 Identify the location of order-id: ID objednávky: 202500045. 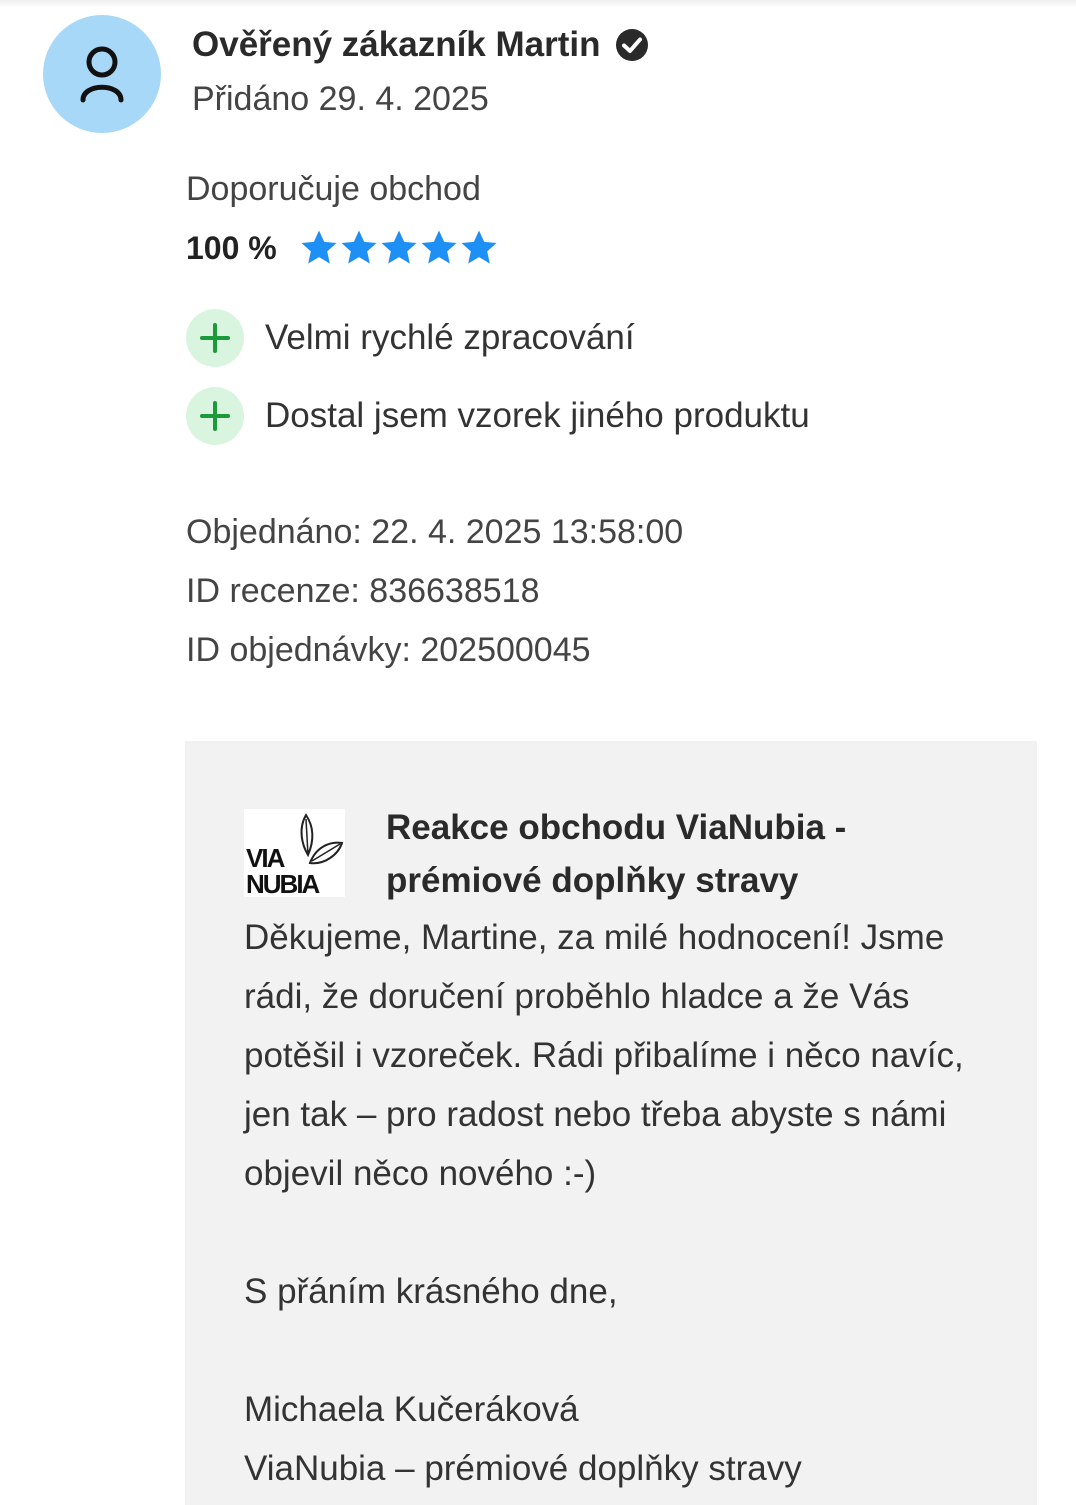
(388, 650).